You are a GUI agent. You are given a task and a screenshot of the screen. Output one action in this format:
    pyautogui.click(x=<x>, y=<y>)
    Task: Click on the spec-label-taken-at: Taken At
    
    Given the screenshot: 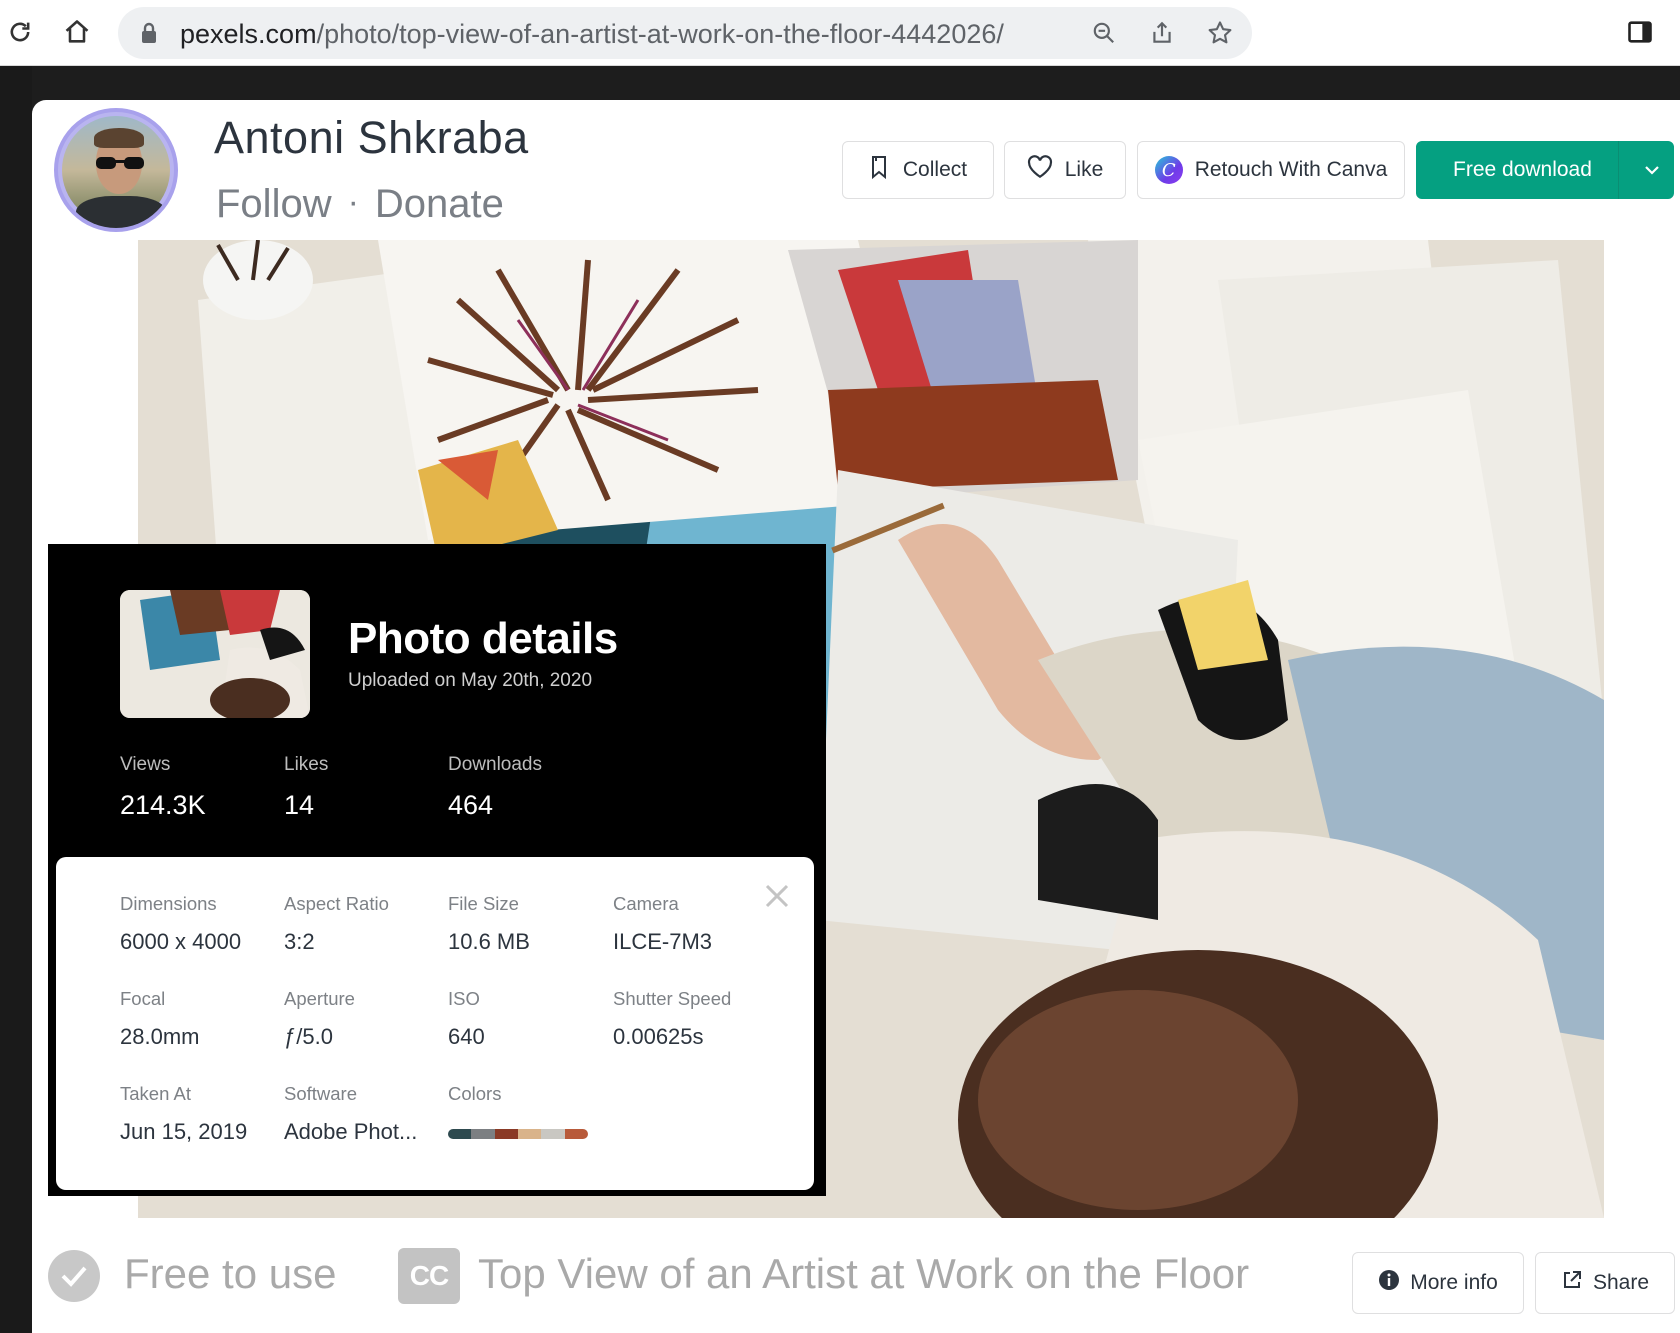 What is the action you would take?
    pyautogui.click(x=155, y=1093)
    